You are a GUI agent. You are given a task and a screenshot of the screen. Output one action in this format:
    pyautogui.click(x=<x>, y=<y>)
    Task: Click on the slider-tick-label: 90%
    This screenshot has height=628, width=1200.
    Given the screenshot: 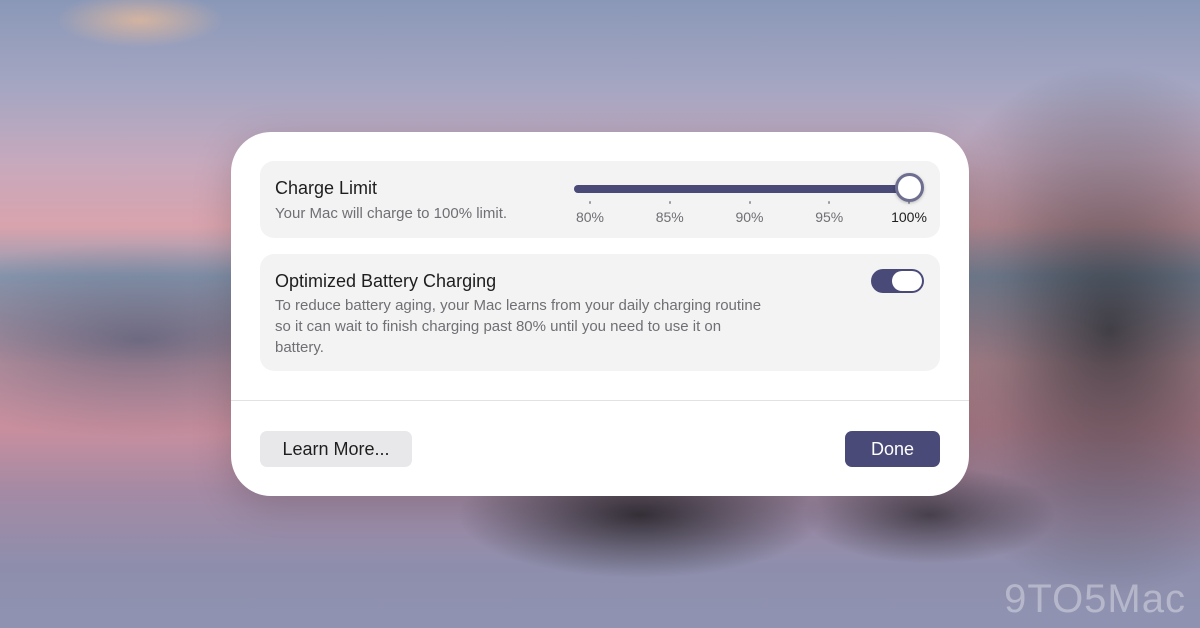 What is the action you would take?
    pyautogui.click(x=749, y=217)
    